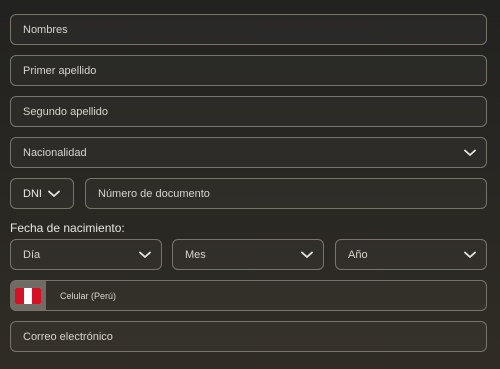  I want to click on day-select: Día, so click(86, 254).